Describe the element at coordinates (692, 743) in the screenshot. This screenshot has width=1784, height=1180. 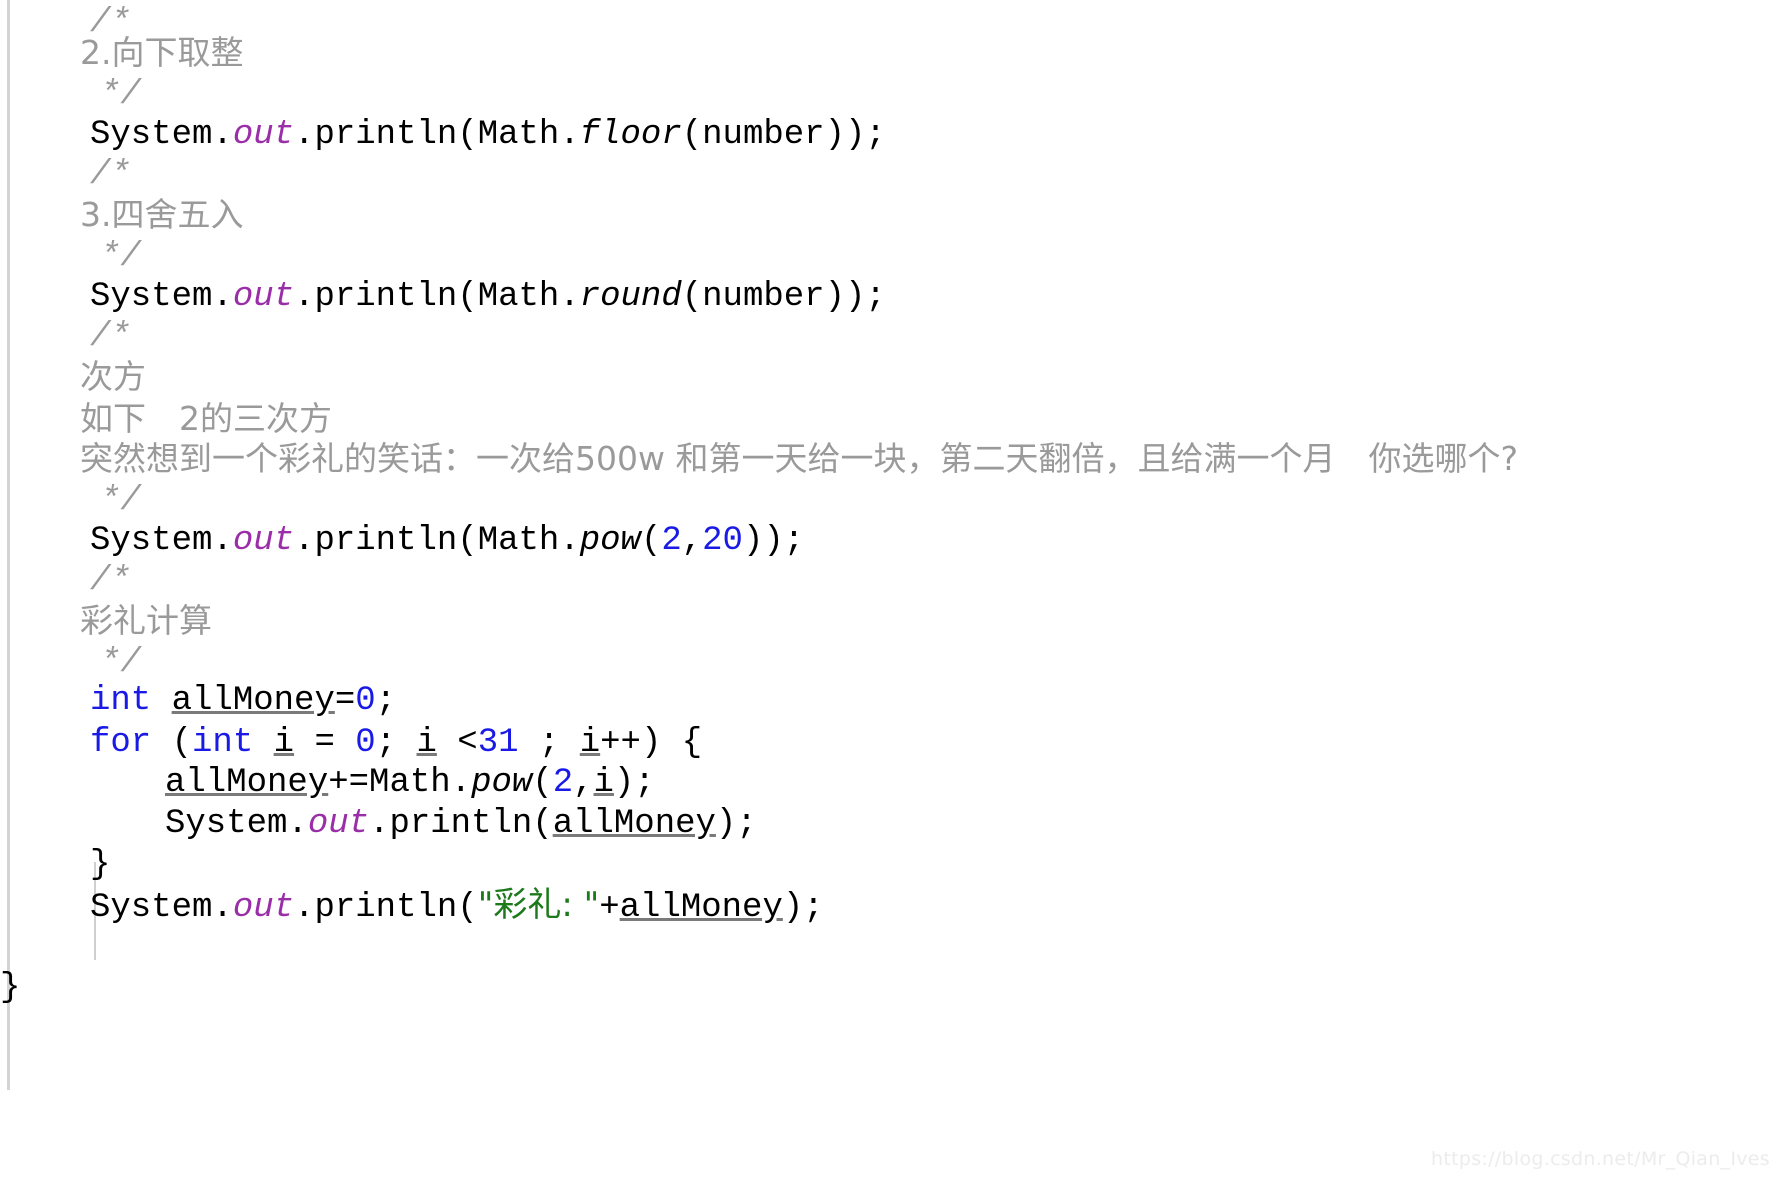
I see `token-brace-open: {` at that location.